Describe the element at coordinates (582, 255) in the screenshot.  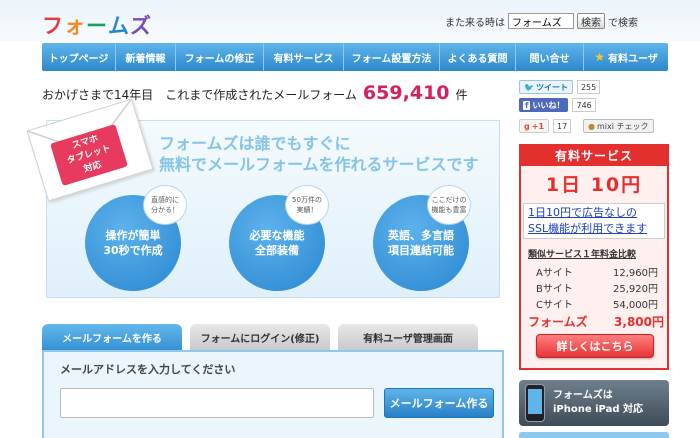
I see `compare-title: 類似サービス１年料金比較` at that location.